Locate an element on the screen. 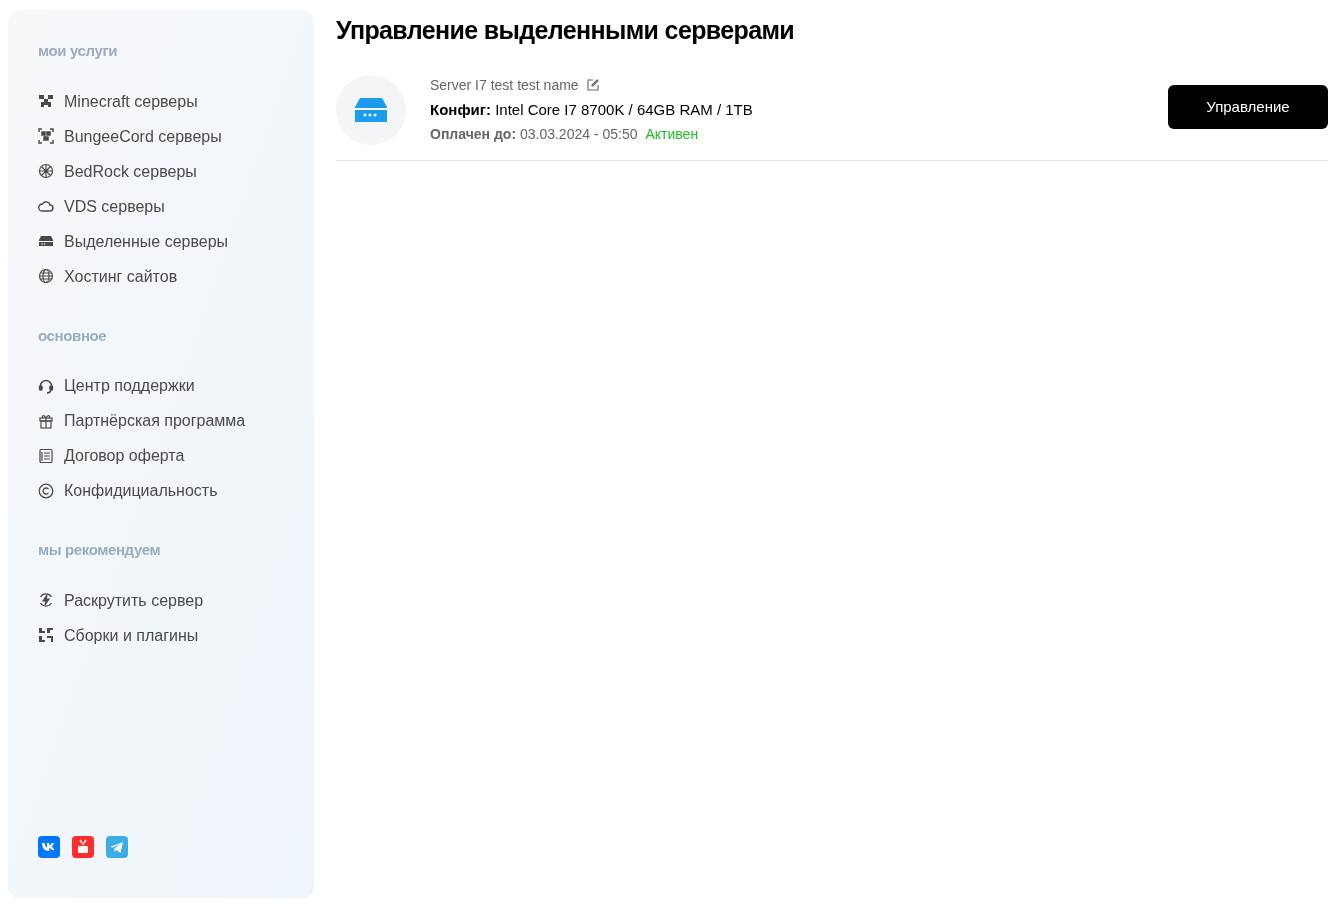  page-title: Управление выделенными серверами is located at coordinates (566, 30).